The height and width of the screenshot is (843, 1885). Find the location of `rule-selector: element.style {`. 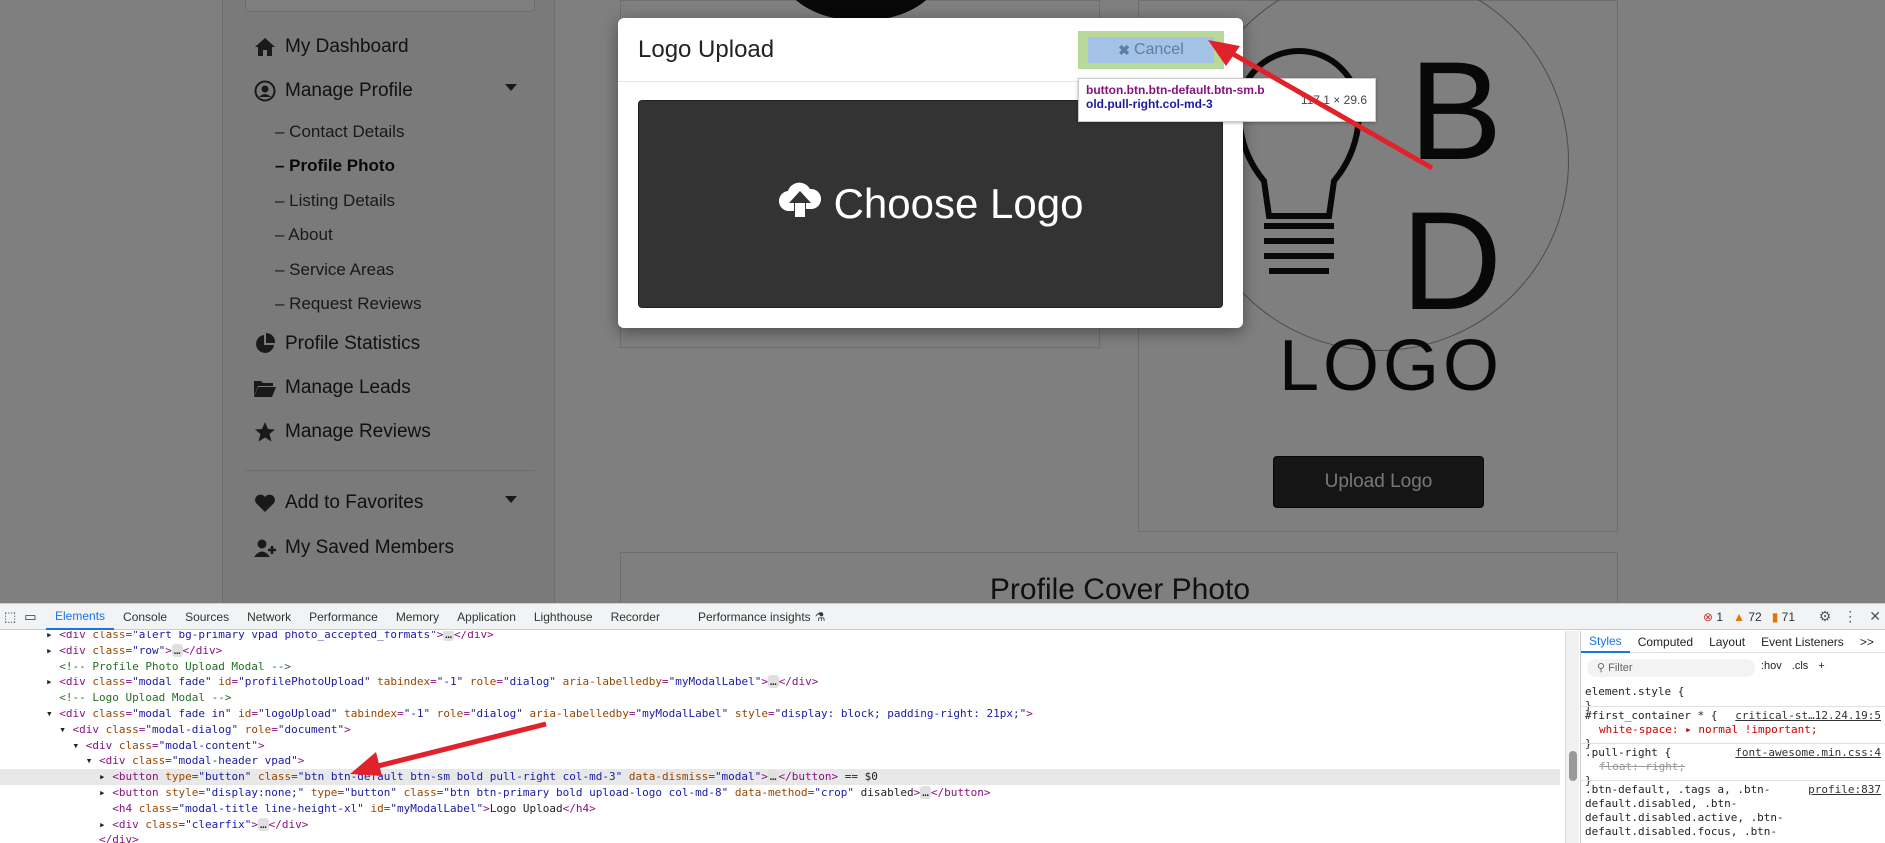

rule-selector: element.style { is located at coordinates (1635, 691).